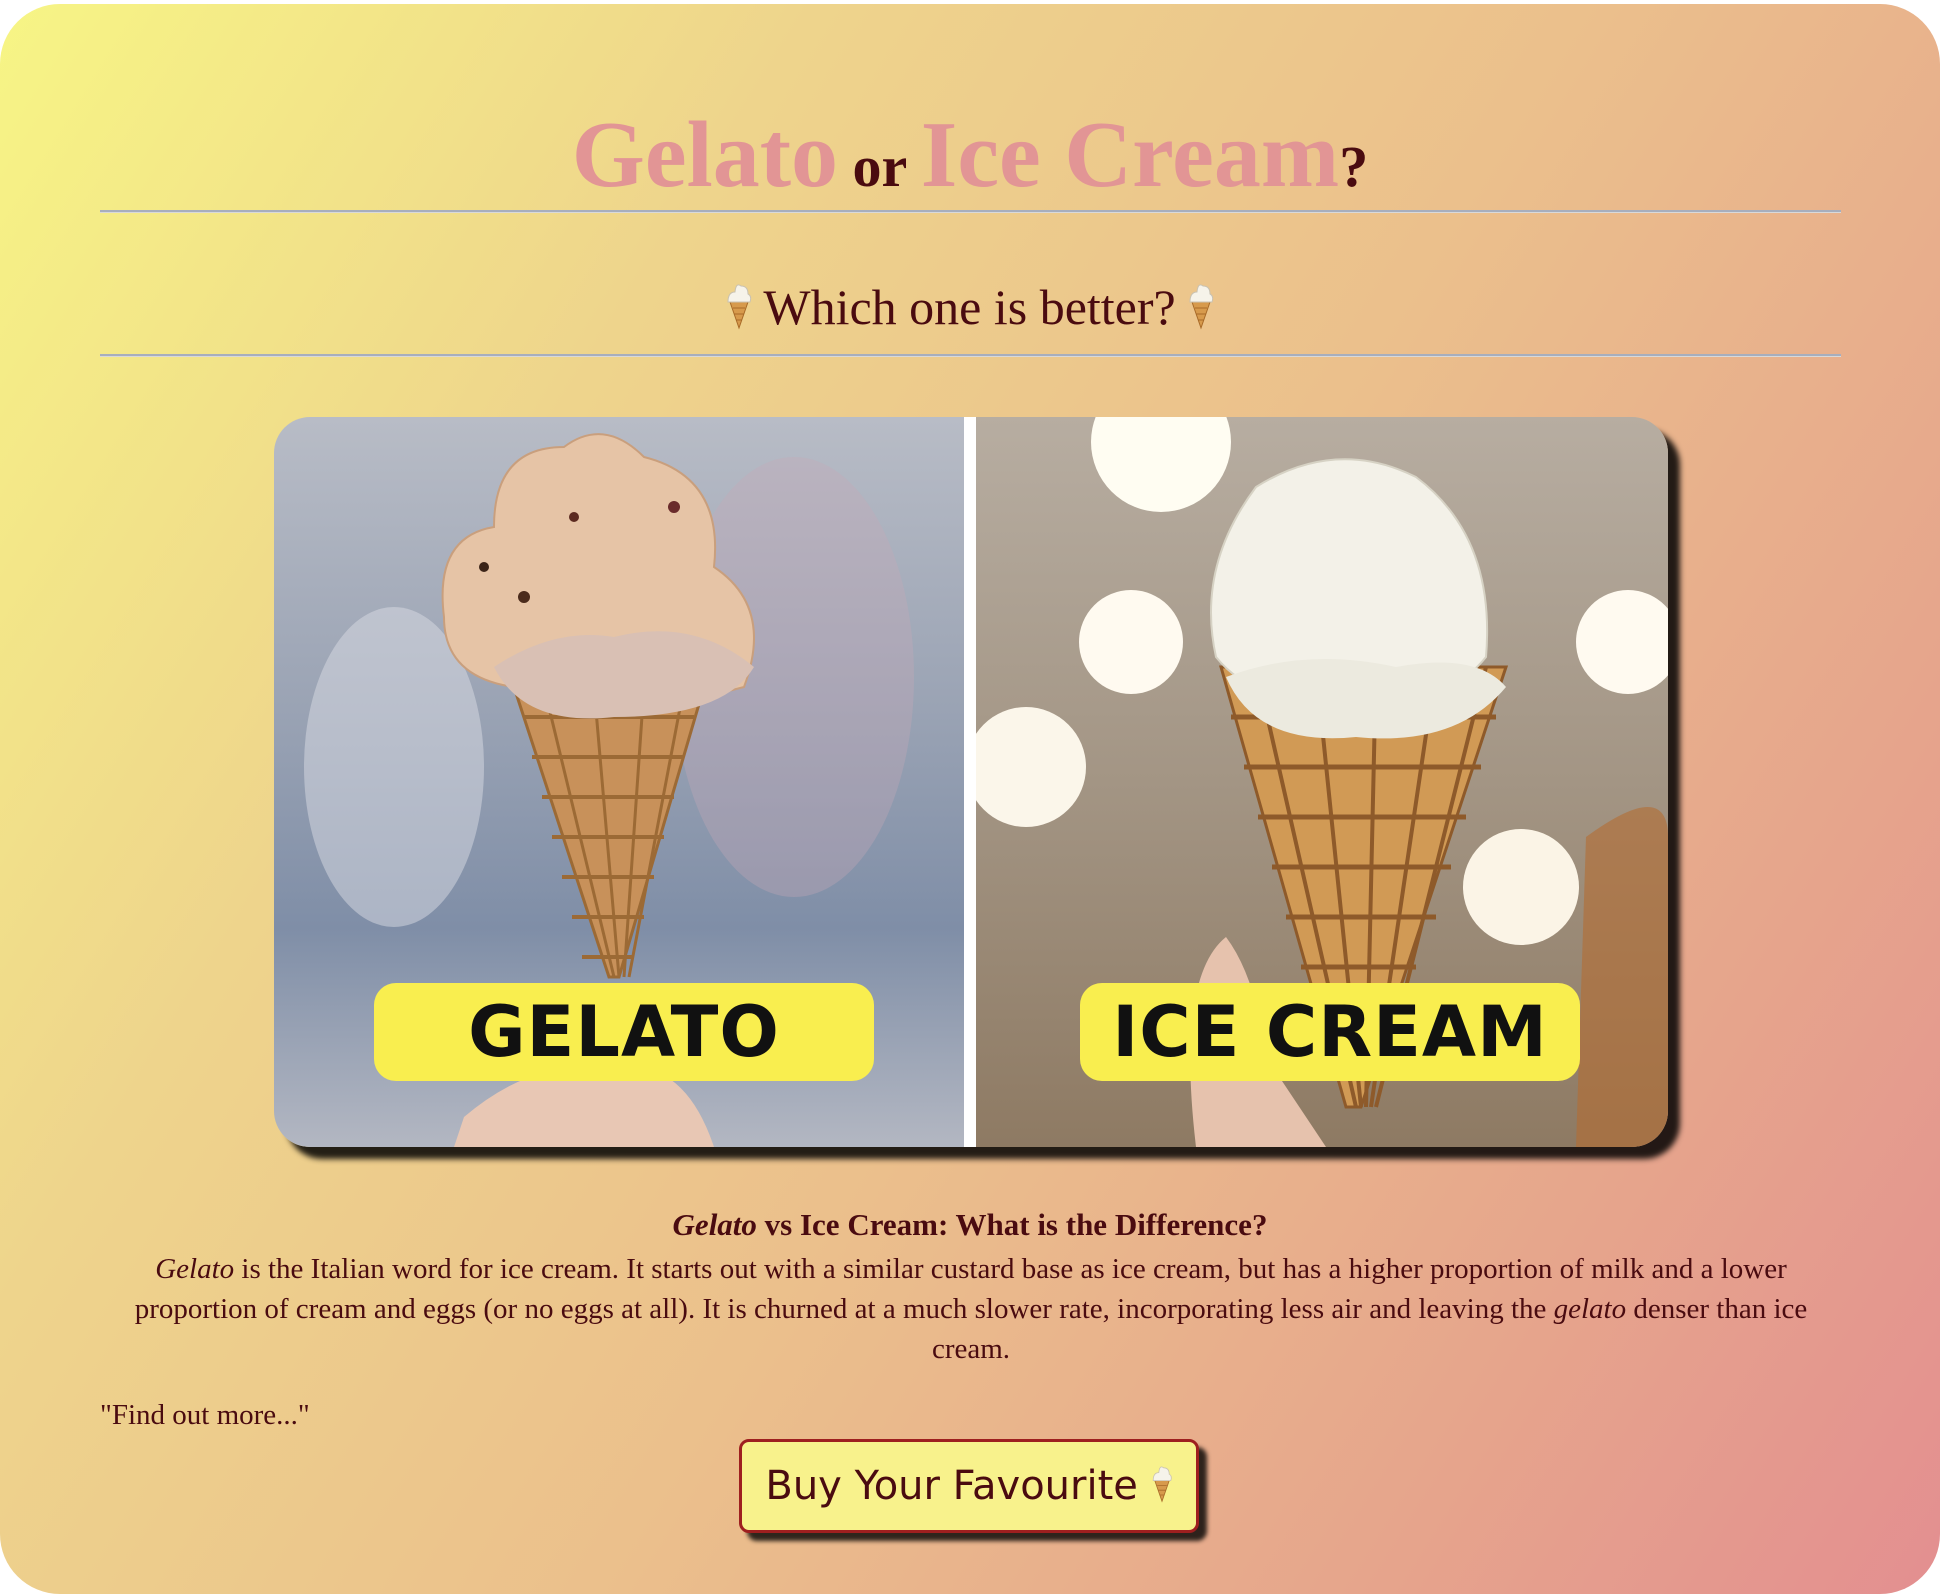 This screenshot has width=1942, height=1594. I want to click on heading-rest: vs Ice Cream: What is the Difference?, so click(1012, 1224).